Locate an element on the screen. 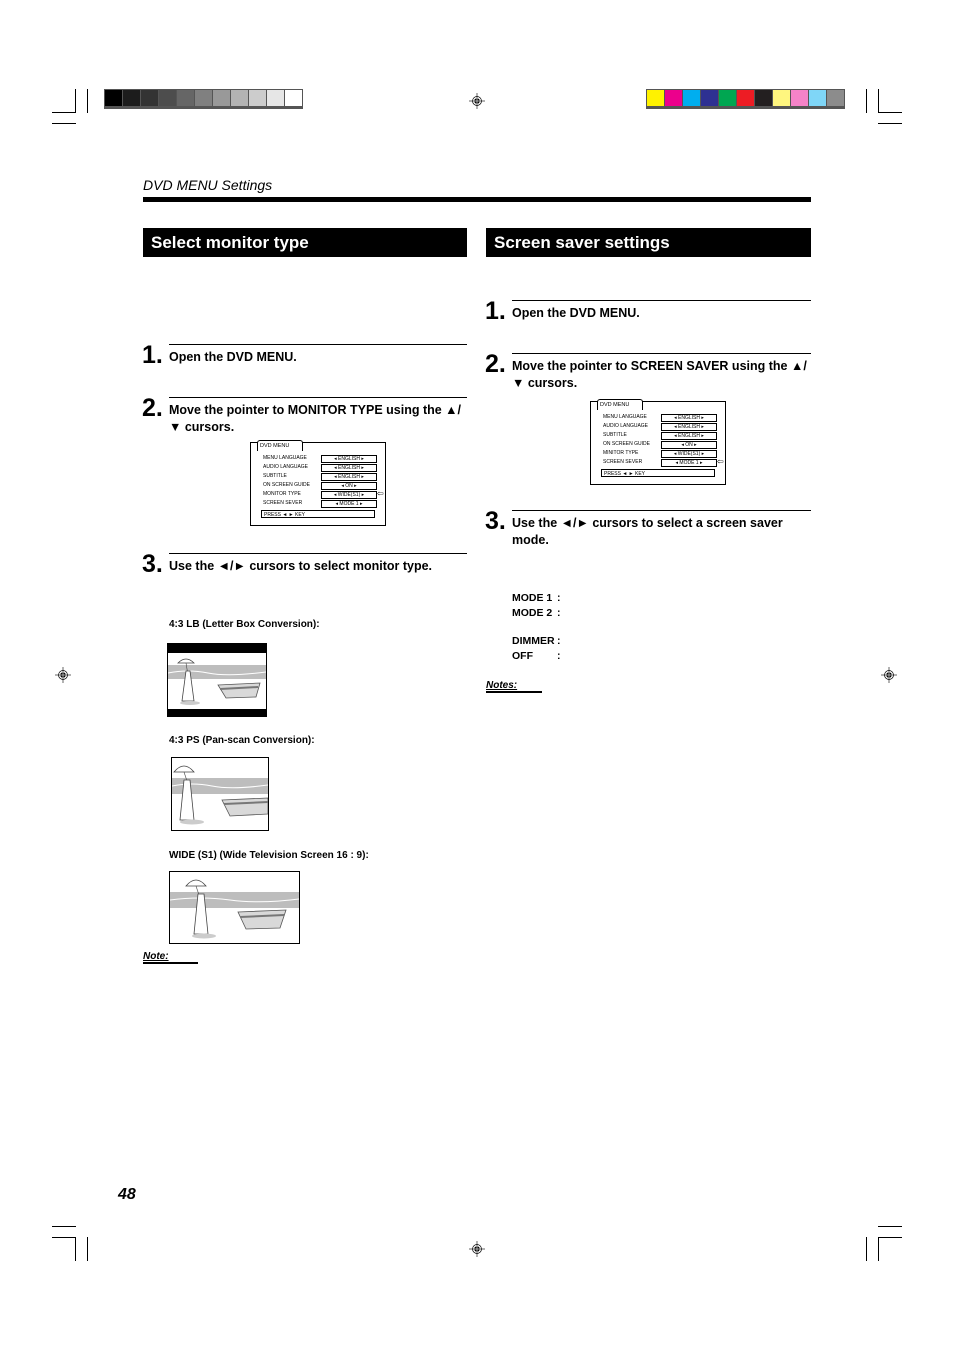  section-header: DVD MENU Settings is located at coordinates (208, 185).